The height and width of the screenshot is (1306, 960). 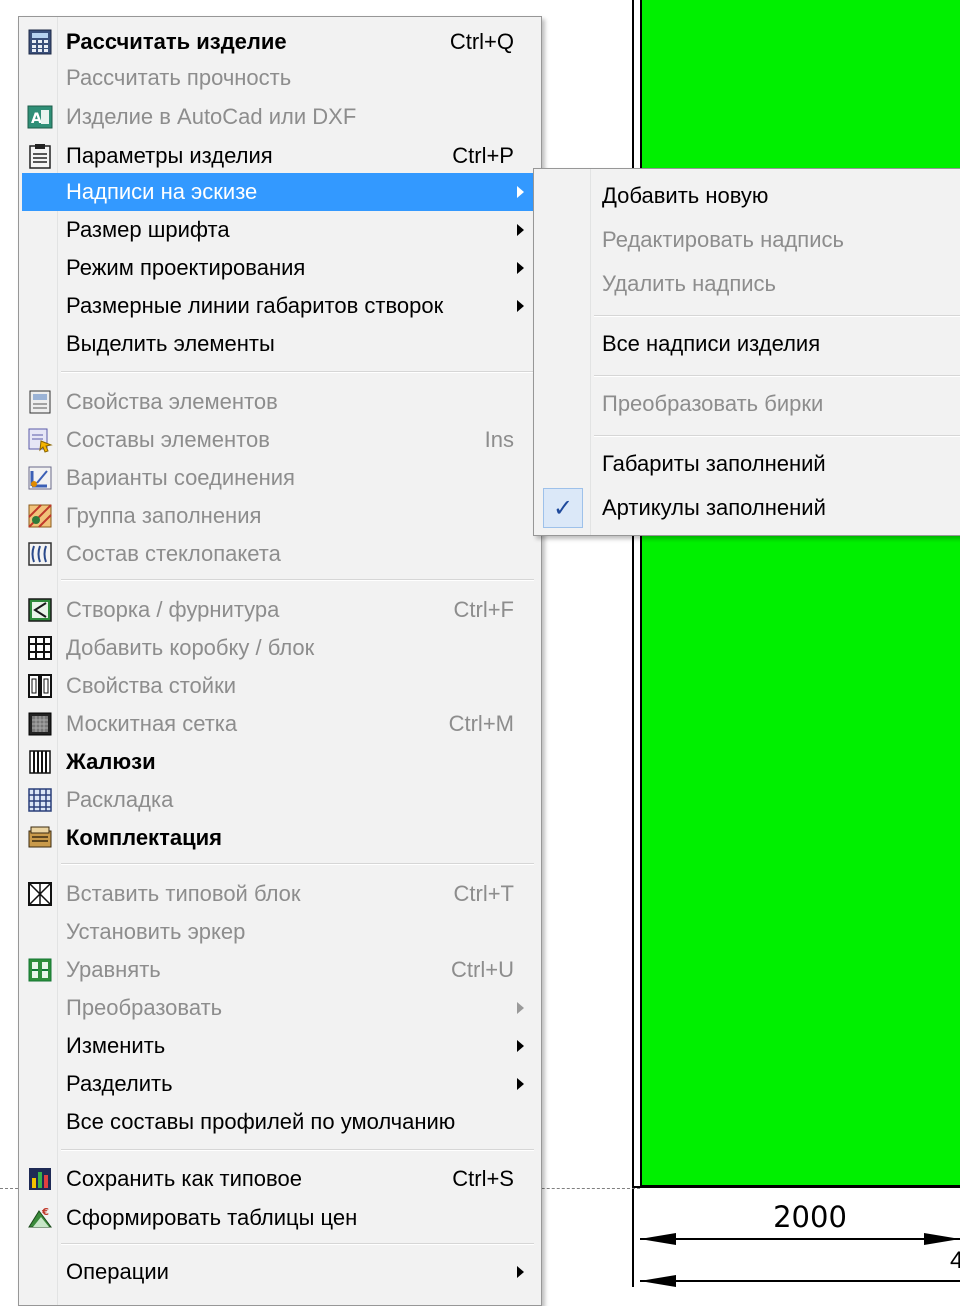 What do you see at coordinates (280, 1046) in the screenshot?
I see `menu-item-modify: Изменить` at bounding box center [280, 1046].